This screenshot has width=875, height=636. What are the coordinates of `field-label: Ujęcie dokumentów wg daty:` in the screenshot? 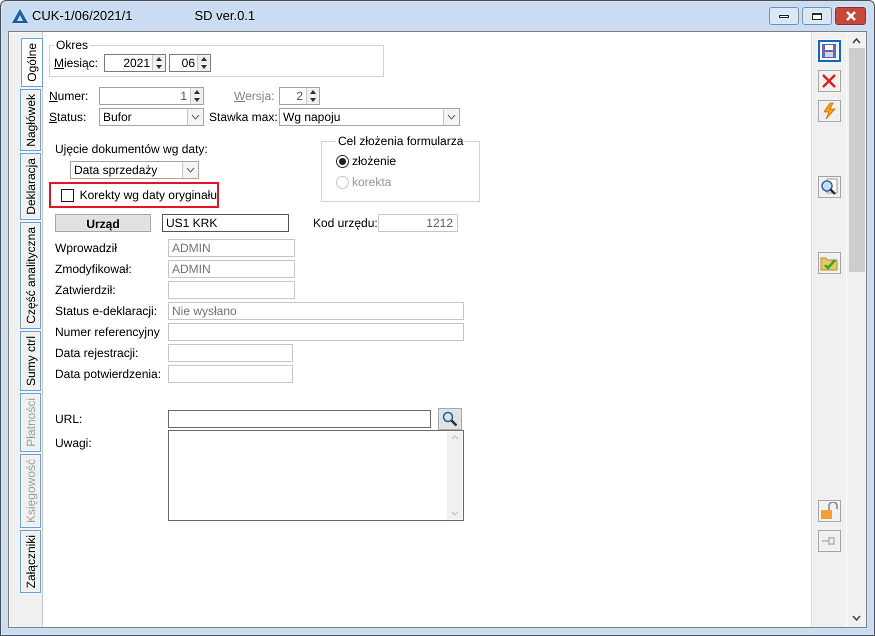 It's located at (132, 149).